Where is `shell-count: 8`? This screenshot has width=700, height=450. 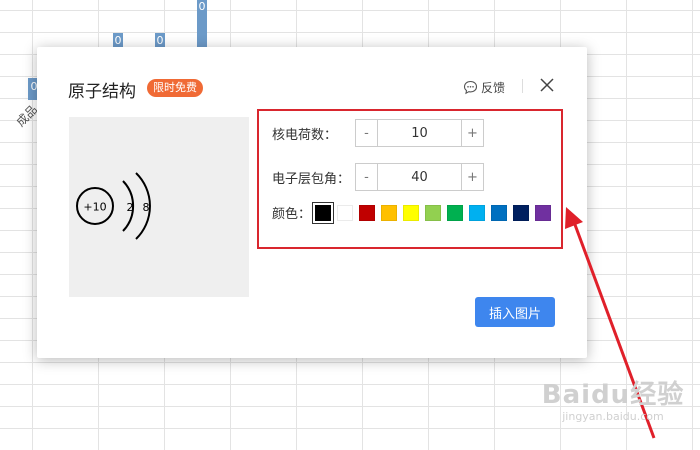
shell-count: 8 is located at coordinates (146, 207).